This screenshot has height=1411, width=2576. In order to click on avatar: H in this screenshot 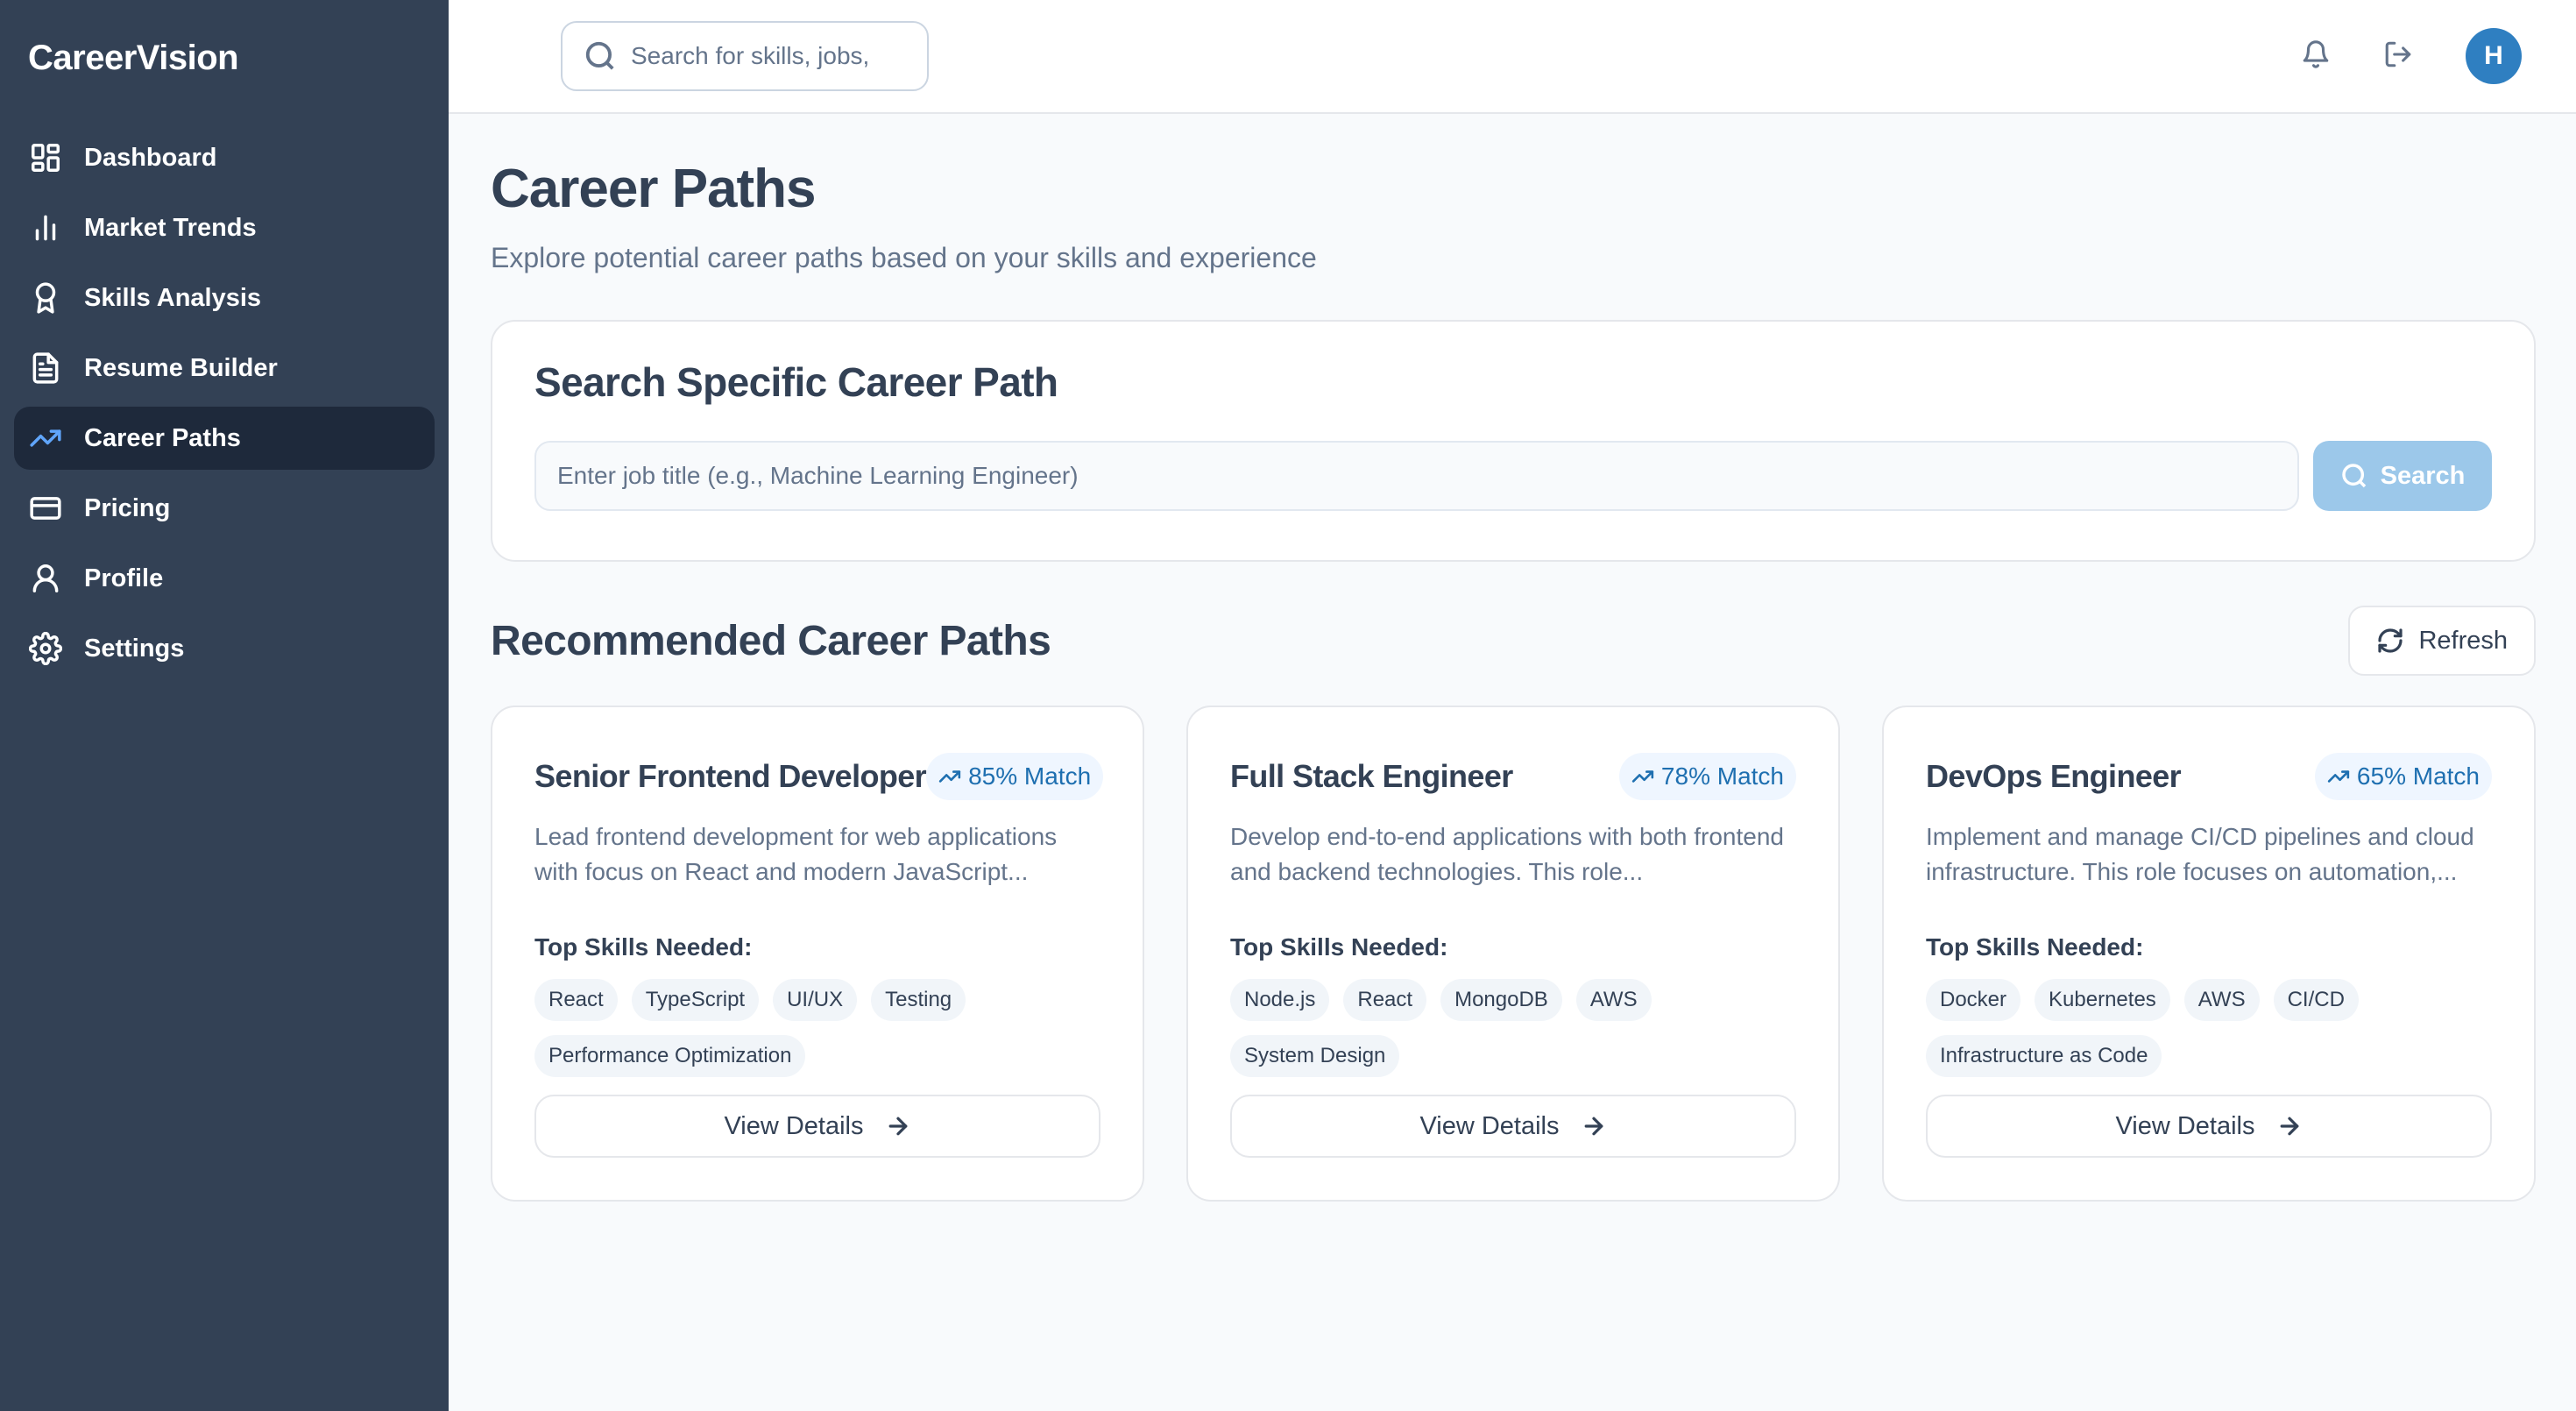, I will do `click(2494, 56)`.